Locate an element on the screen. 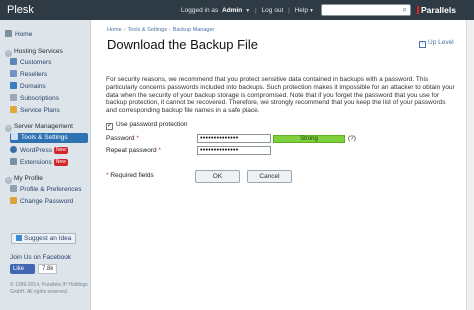 The width and height of the screenshot is (474, 310). repeat-password-field: •••••••••••••• is located at coordinates (234, 150).